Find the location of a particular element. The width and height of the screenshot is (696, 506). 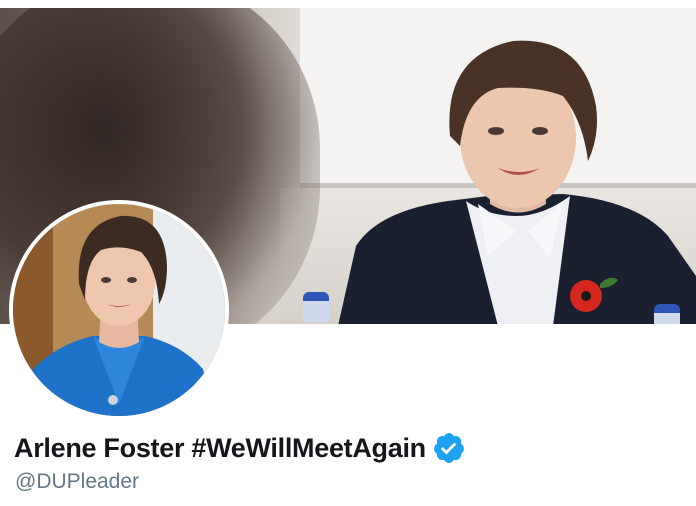

profile-name-row: Arlene Foster #WeWillMeetAgain is located at coordinates (240, 448).